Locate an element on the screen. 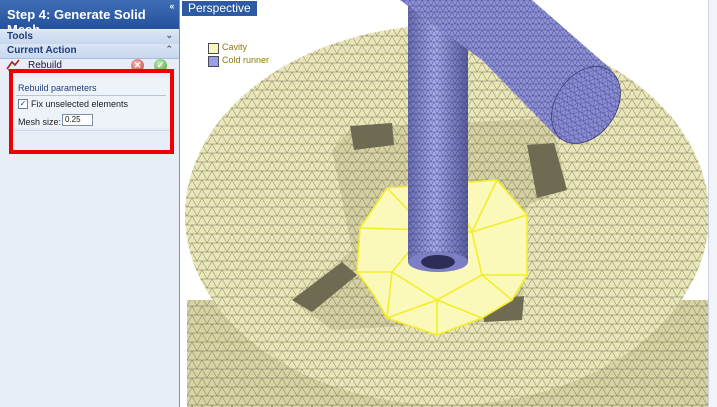 This screenshot has height=407, width=717. collapse-panel-icon: « is located at coordinates (172, 6).